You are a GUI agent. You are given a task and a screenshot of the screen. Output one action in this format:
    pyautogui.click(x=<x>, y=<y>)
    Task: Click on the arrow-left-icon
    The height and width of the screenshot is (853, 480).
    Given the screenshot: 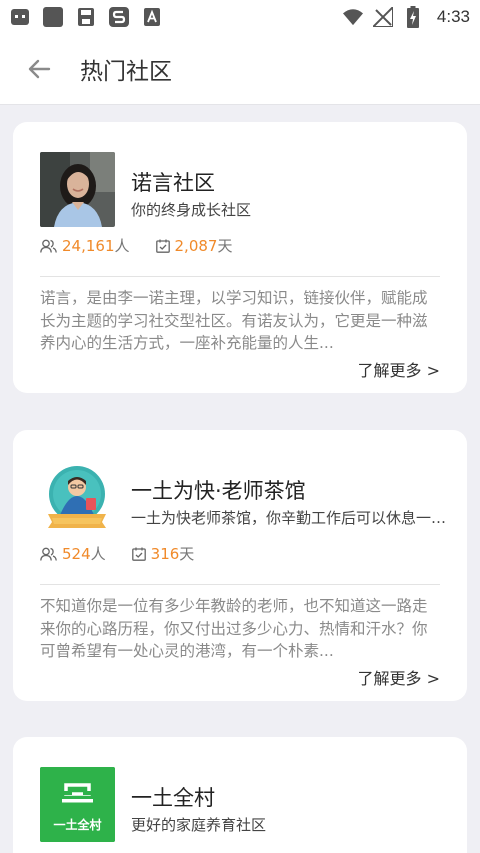 What is the action you would take?
    pyautogui.click(x=39, y=68)
    